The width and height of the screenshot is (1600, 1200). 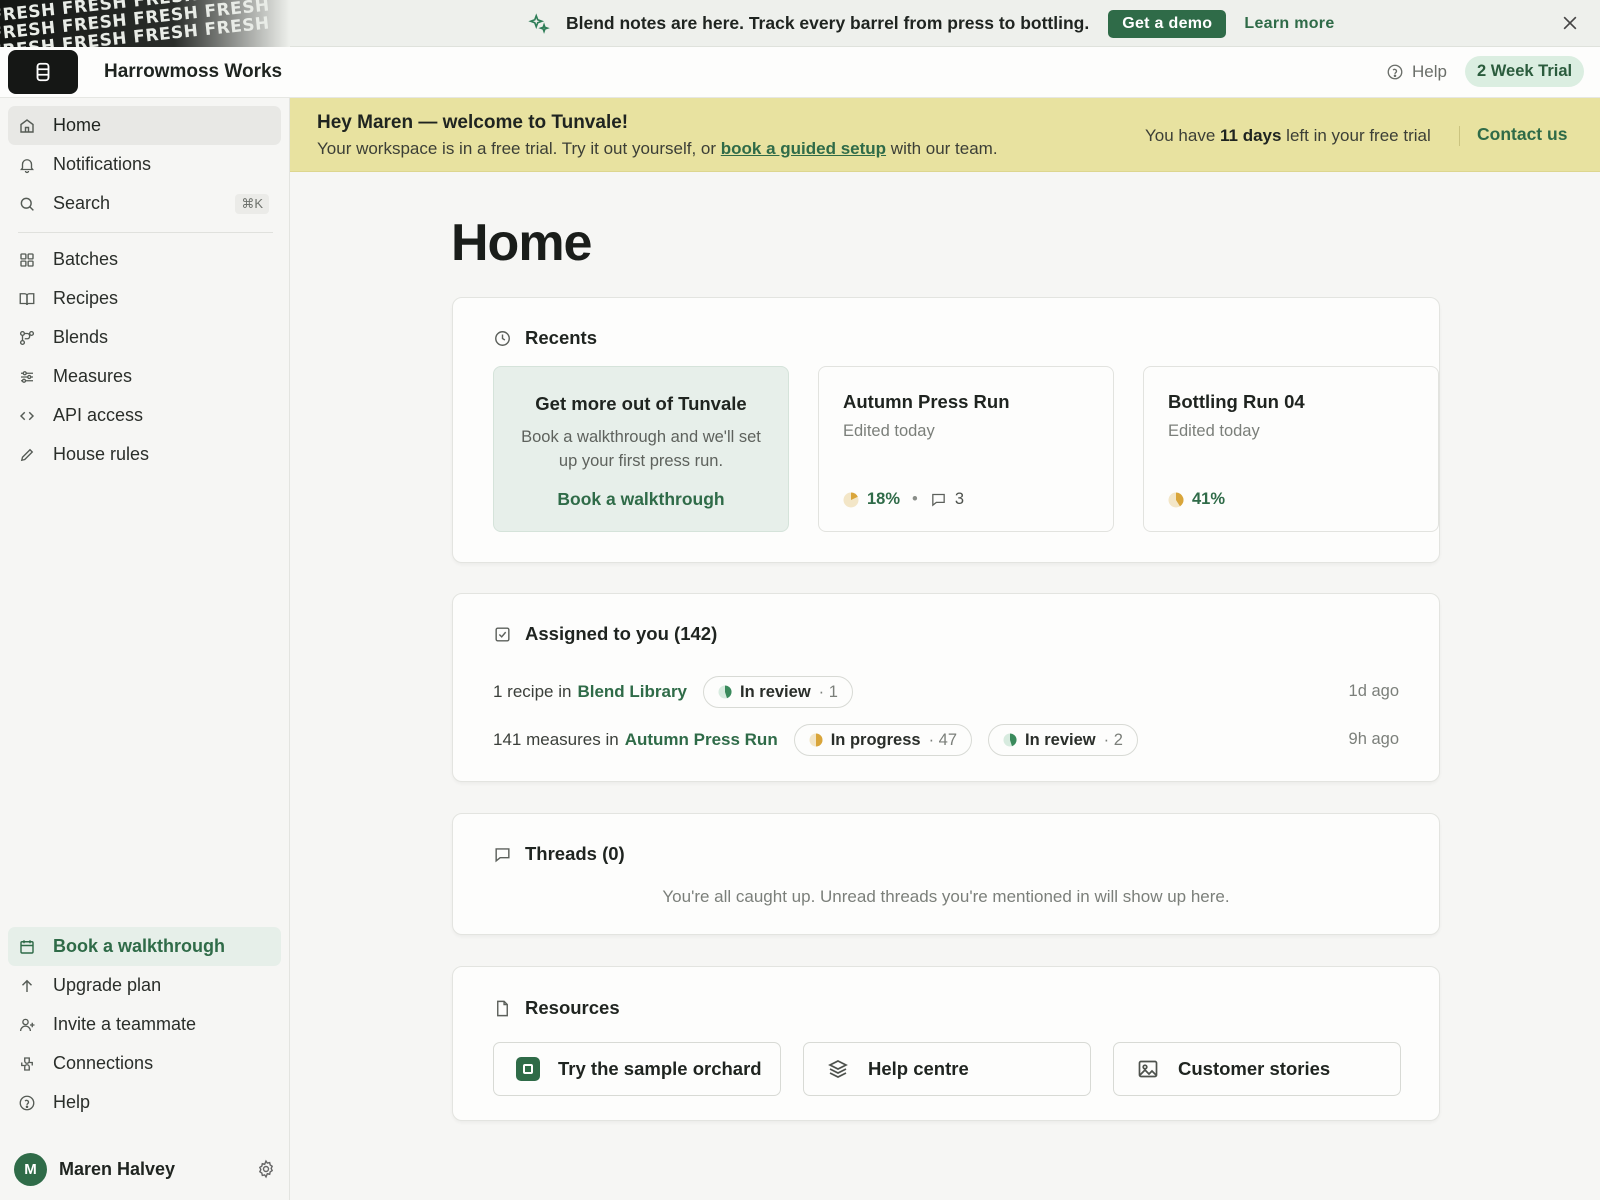 What do you see at coordinates (98, 415) in the screenshot?
I see `sidebar-item-label: API access` at bounding box center [98, 415].